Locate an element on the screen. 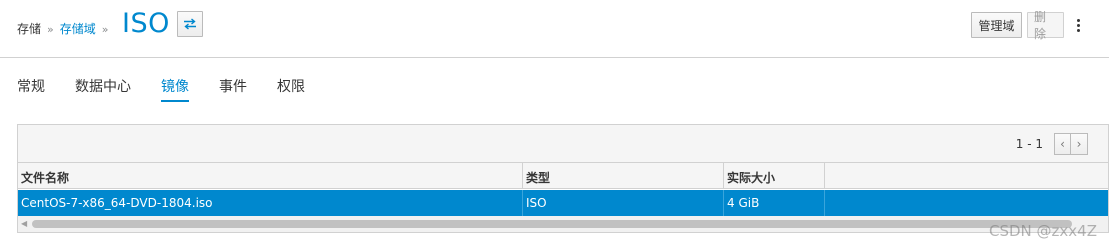  scrollbar-thumb is located at coordinates (552, 224).